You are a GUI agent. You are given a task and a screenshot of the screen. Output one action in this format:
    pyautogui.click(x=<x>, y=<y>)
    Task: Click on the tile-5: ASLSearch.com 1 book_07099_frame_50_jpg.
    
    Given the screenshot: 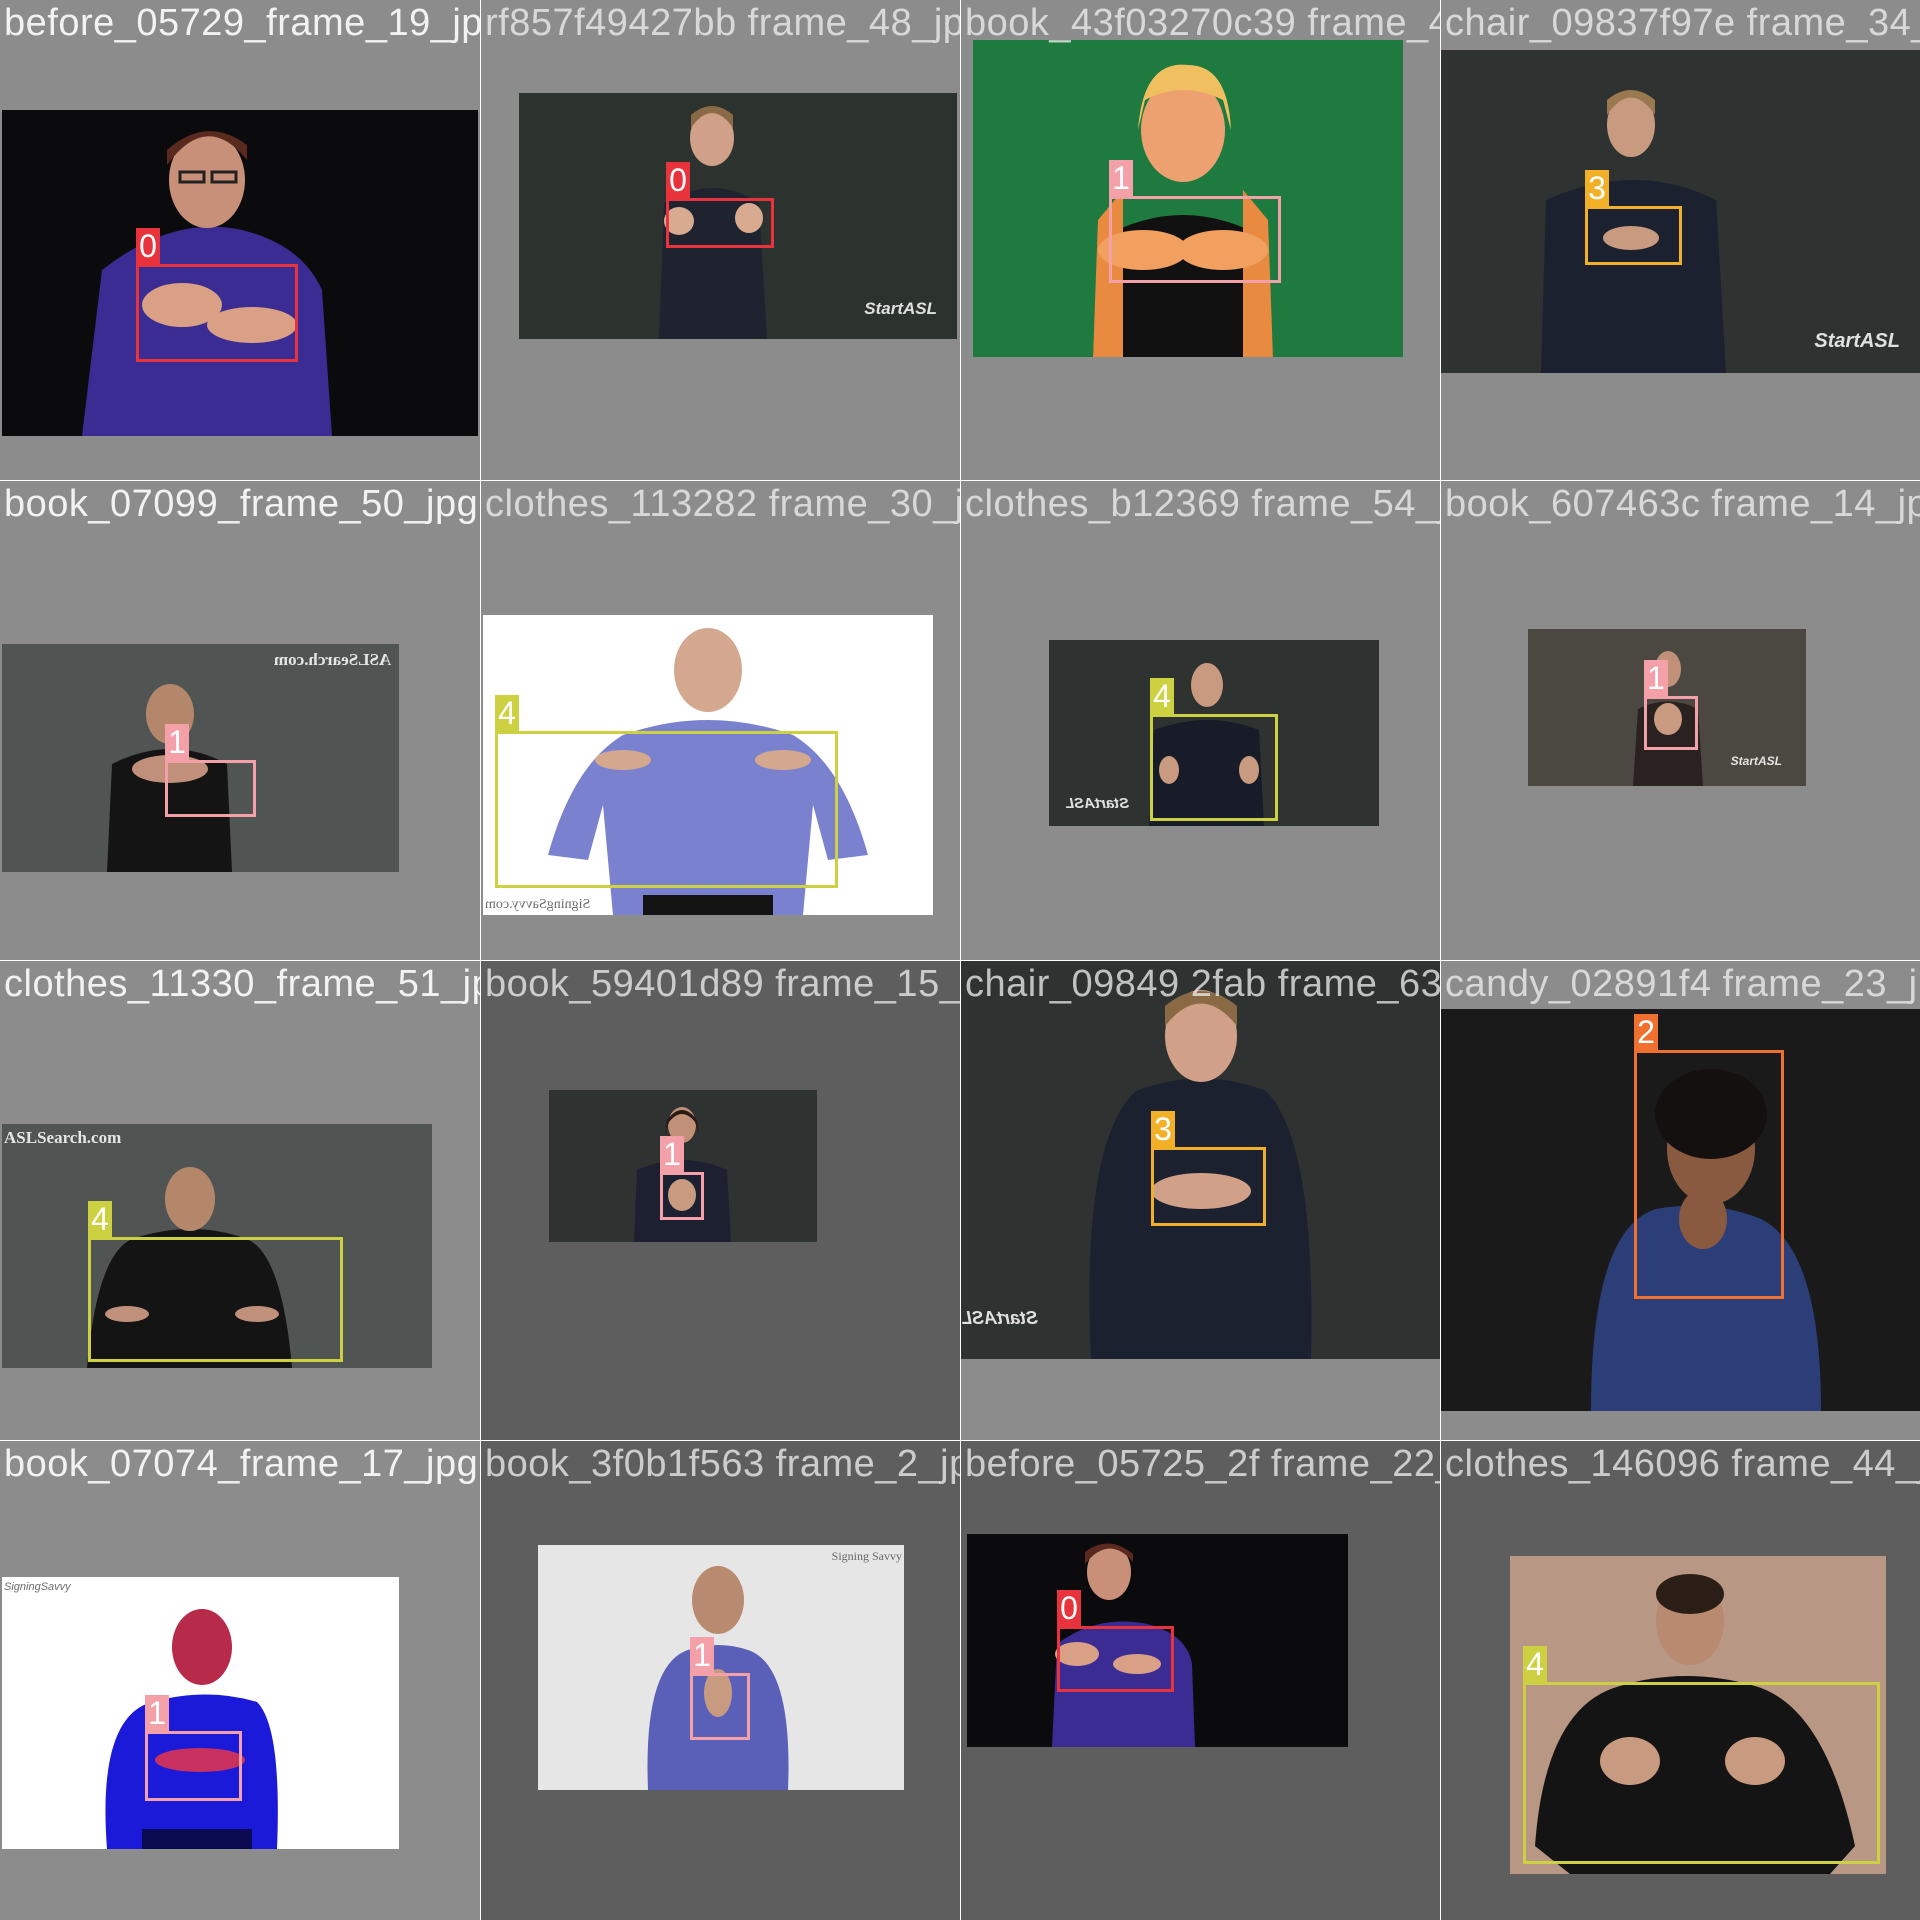 What is the action you would take?
    pyautogui.click(x=240, y=720)
    